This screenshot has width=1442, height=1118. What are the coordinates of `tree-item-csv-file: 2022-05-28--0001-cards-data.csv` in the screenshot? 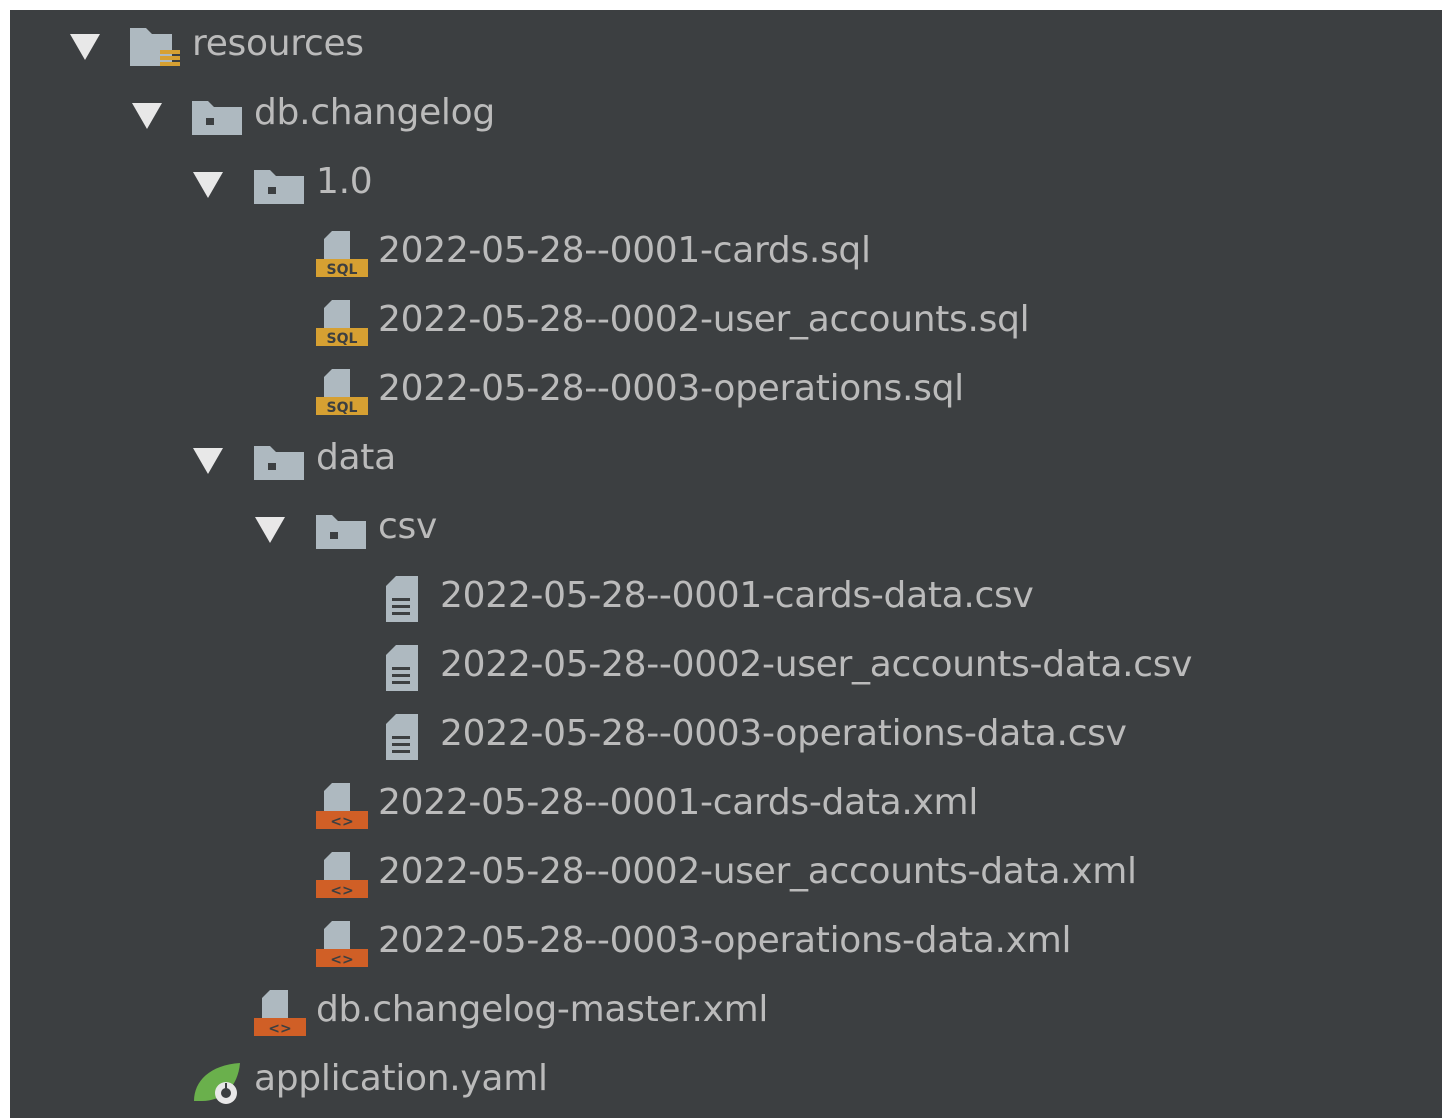 It's located at (726, 596).